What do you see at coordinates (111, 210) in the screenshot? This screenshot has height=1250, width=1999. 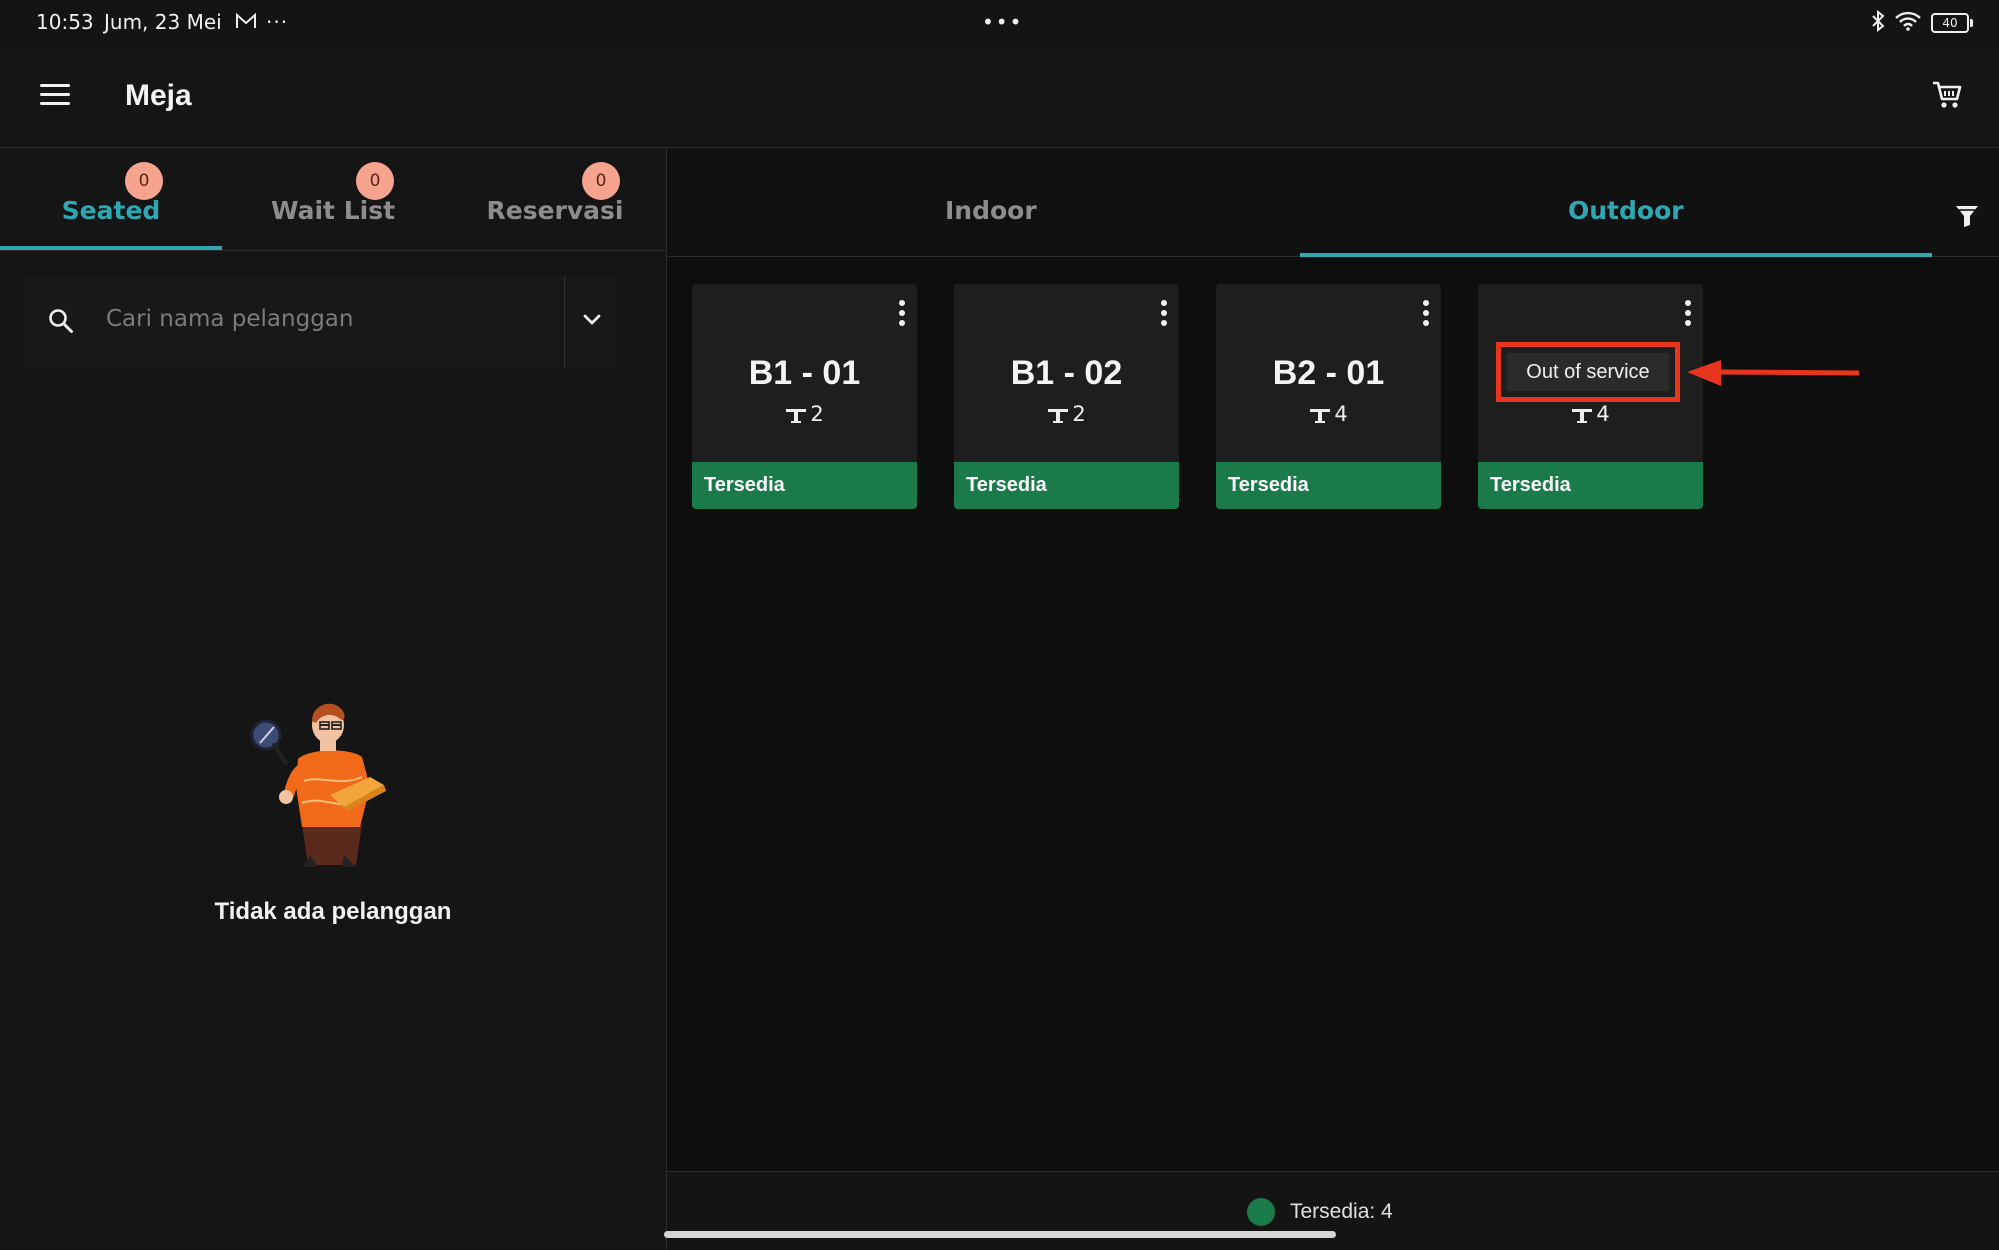 I see `tab-label: Seated` at bounding box center [111, 210].